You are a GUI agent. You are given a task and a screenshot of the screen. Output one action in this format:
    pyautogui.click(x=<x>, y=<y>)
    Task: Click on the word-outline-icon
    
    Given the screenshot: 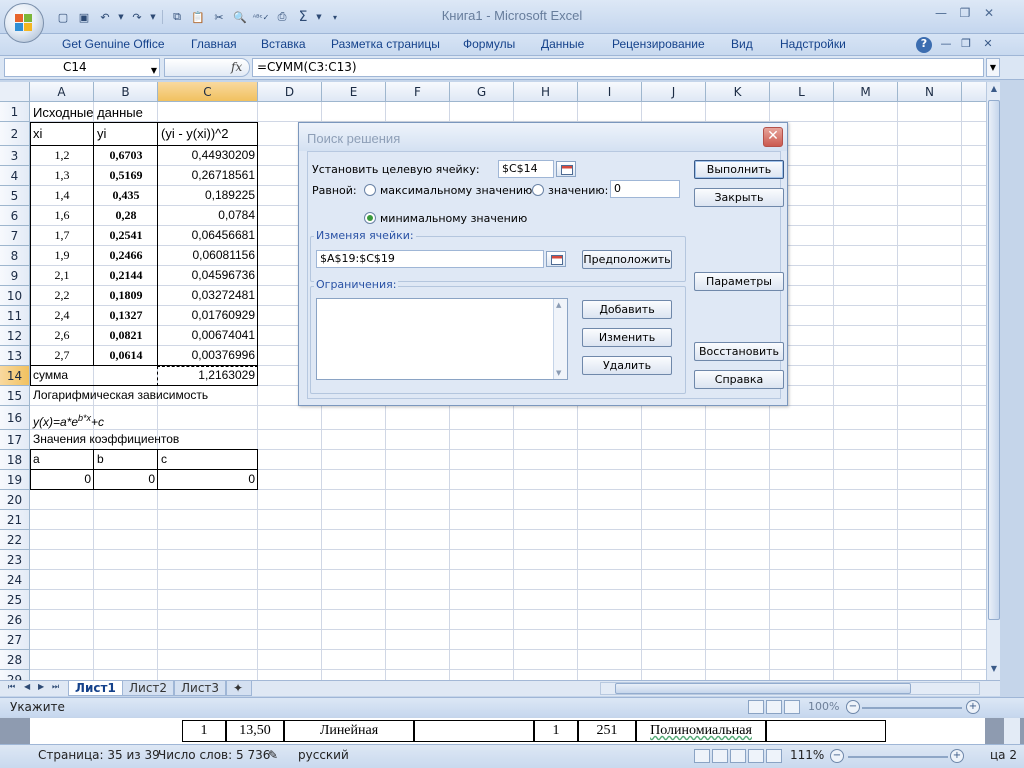 What is the action you would take?
    pyautogui.click(x=756, y=756)
    